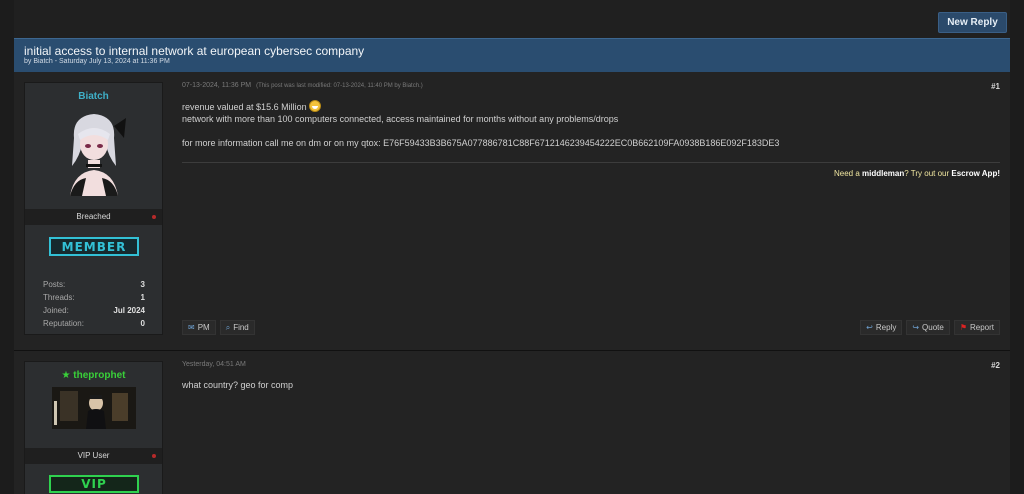 The image size is (1024, 494). Describe the element at coordinates (972, 22) in the screenshot. I see `new-reply-button: New Reply` at that location.